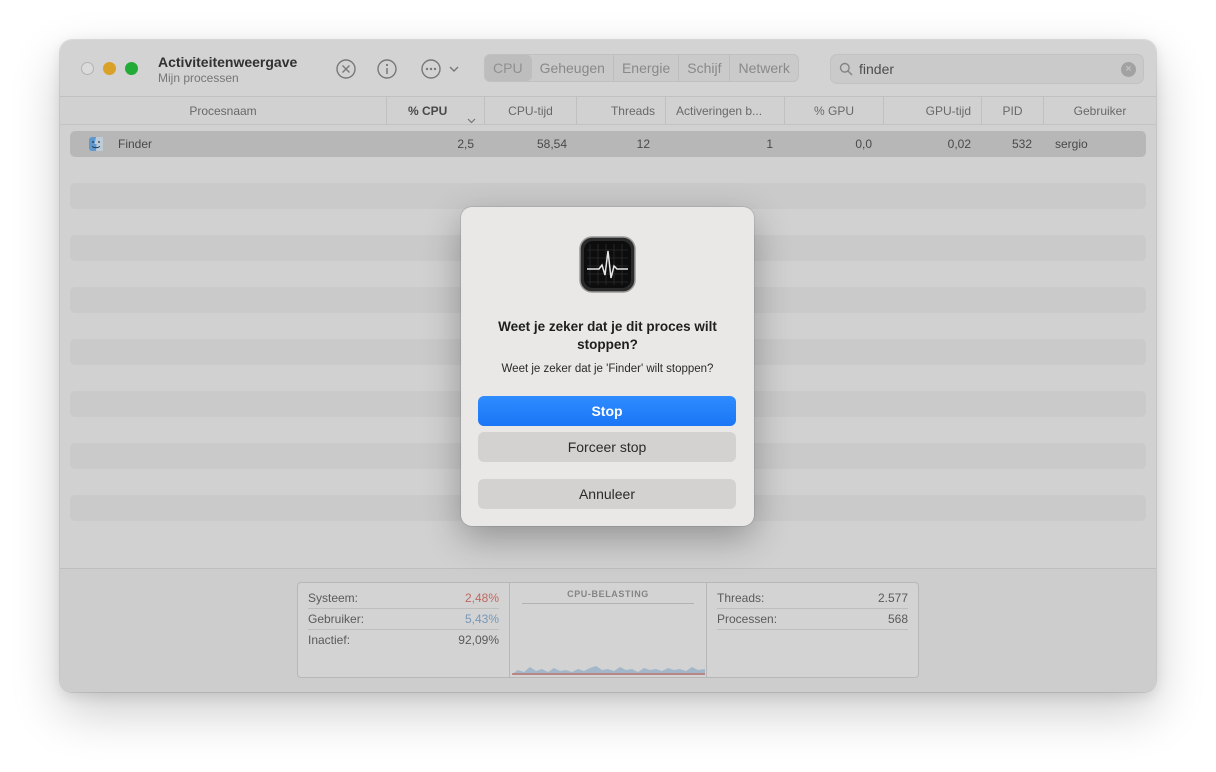 This screenshot has width=1216, height=772. I want to click on col-threads: Threads, so click(621, 111).